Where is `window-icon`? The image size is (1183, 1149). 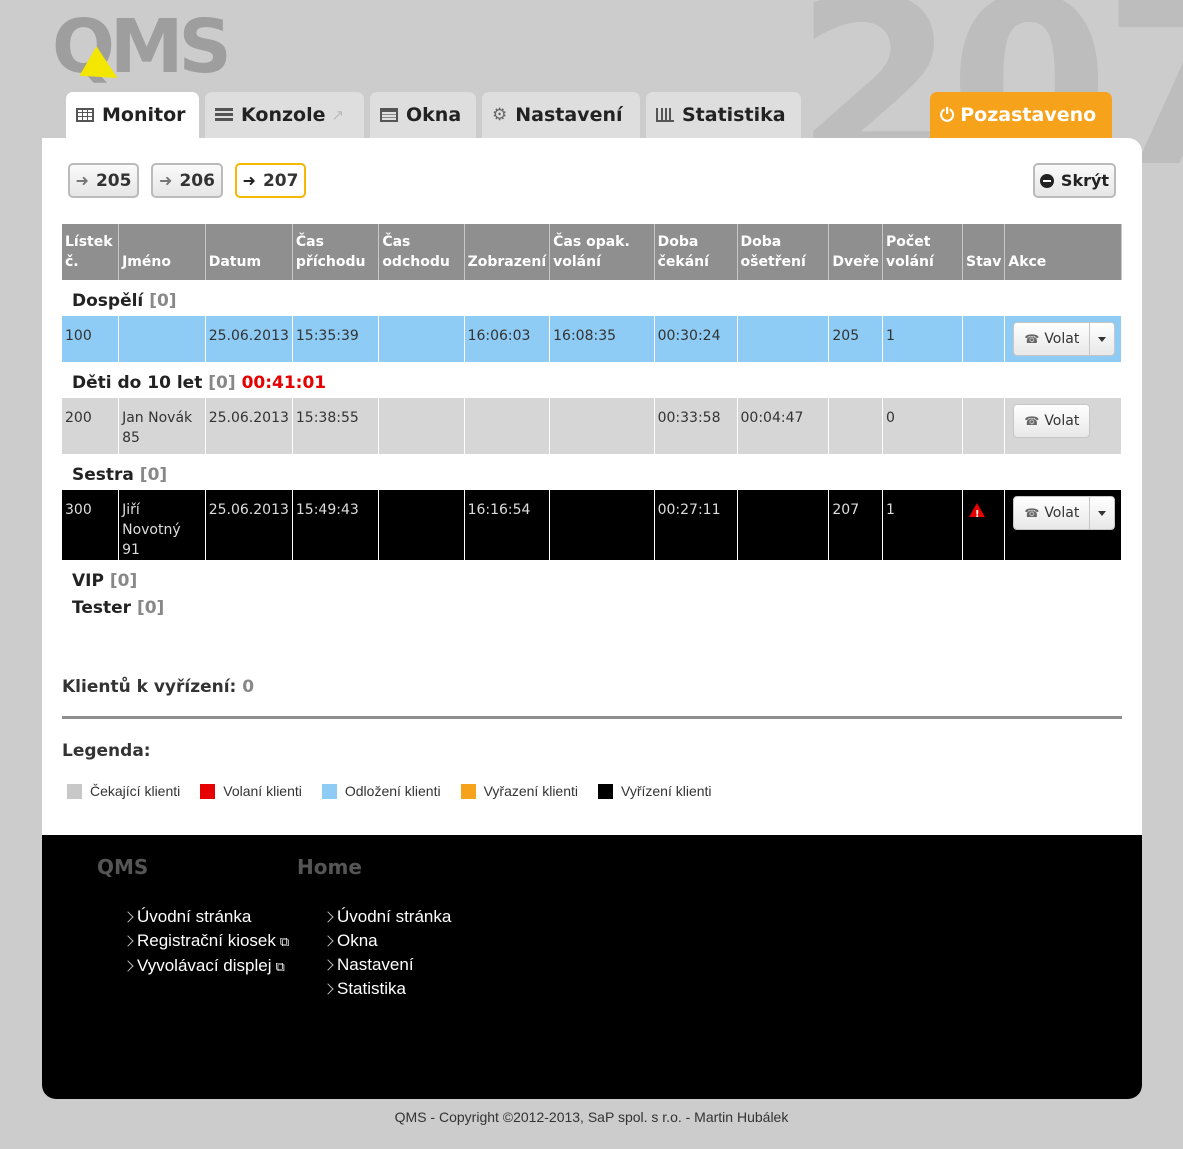 window-icon is located at coordinates (389, 115).